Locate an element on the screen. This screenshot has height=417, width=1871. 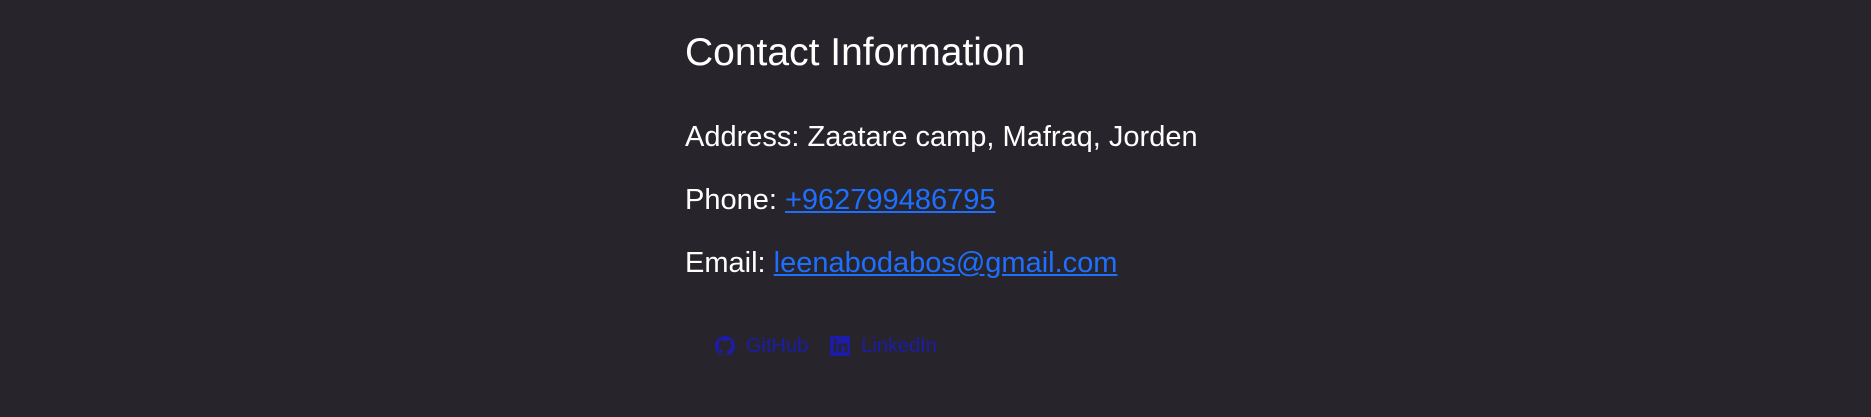
address-line: Address: Zaatare camp, Mafraq, Jorden is located at coordinates (941, 137).